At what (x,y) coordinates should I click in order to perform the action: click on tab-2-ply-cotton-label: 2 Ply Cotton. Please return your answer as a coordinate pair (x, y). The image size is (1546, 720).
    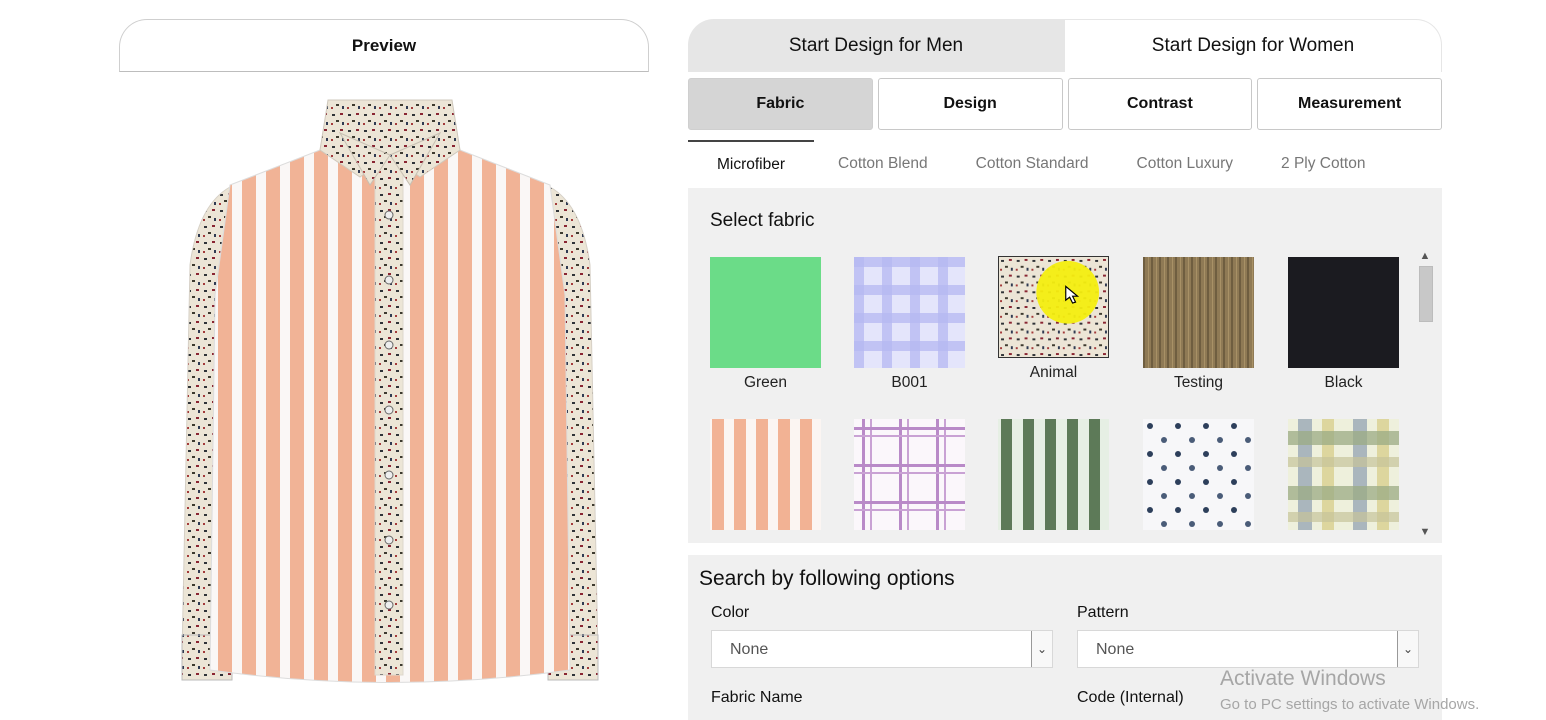
    Looking at the image, I should click on (1323, 163).